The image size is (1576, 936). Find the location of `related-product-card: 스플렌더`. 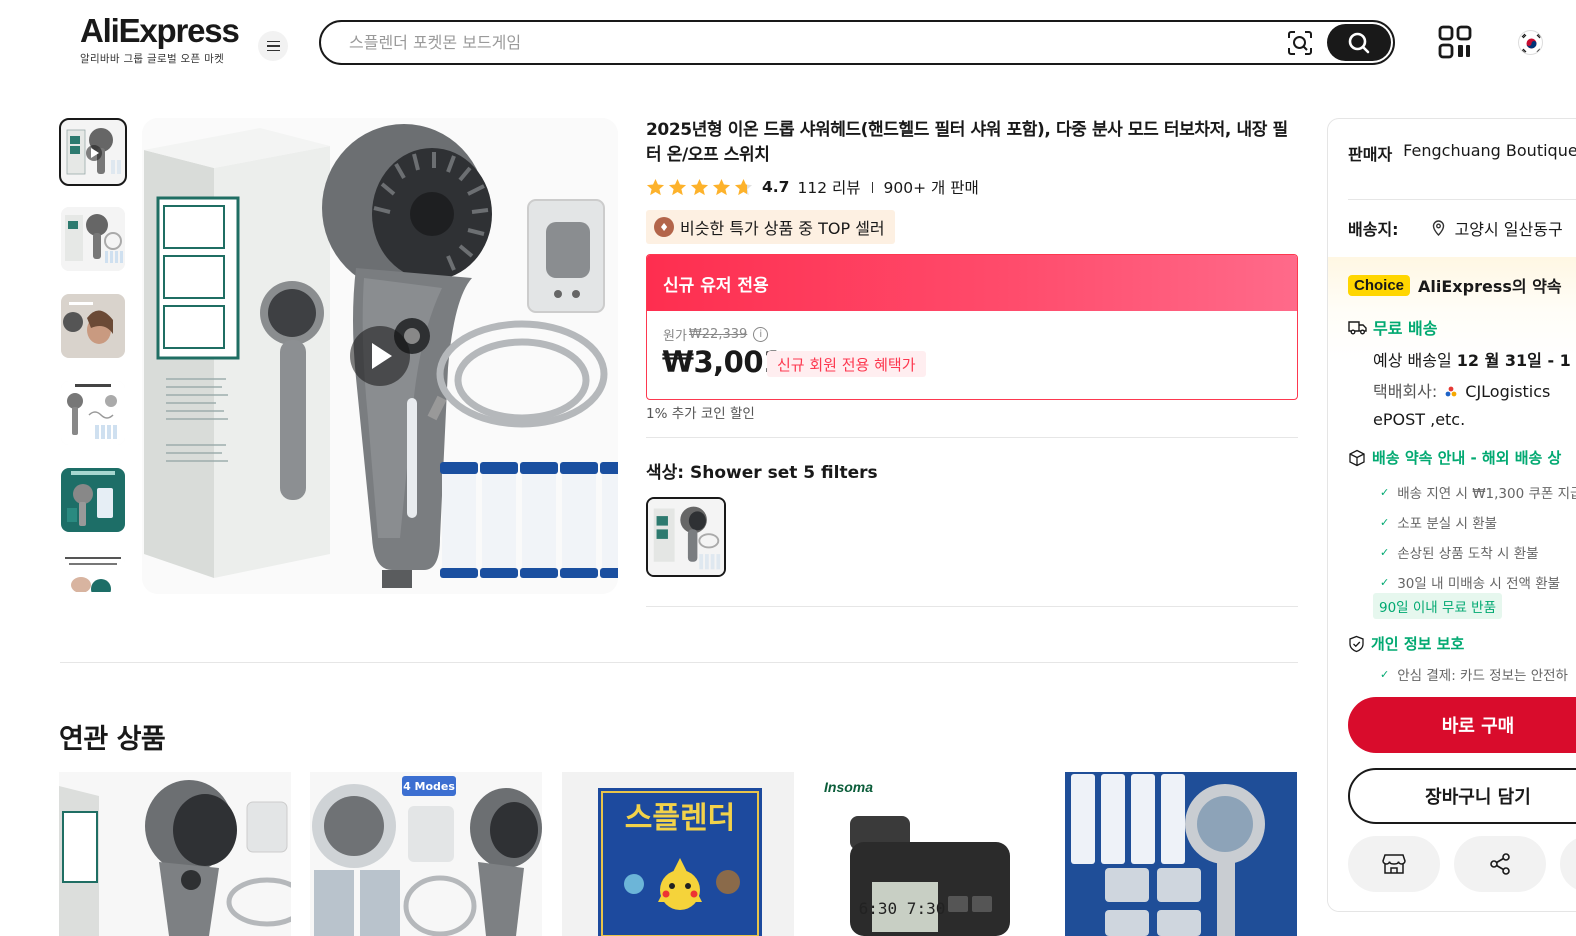

related-product-card: 스플렌더 is located at coordinates (678, 854).